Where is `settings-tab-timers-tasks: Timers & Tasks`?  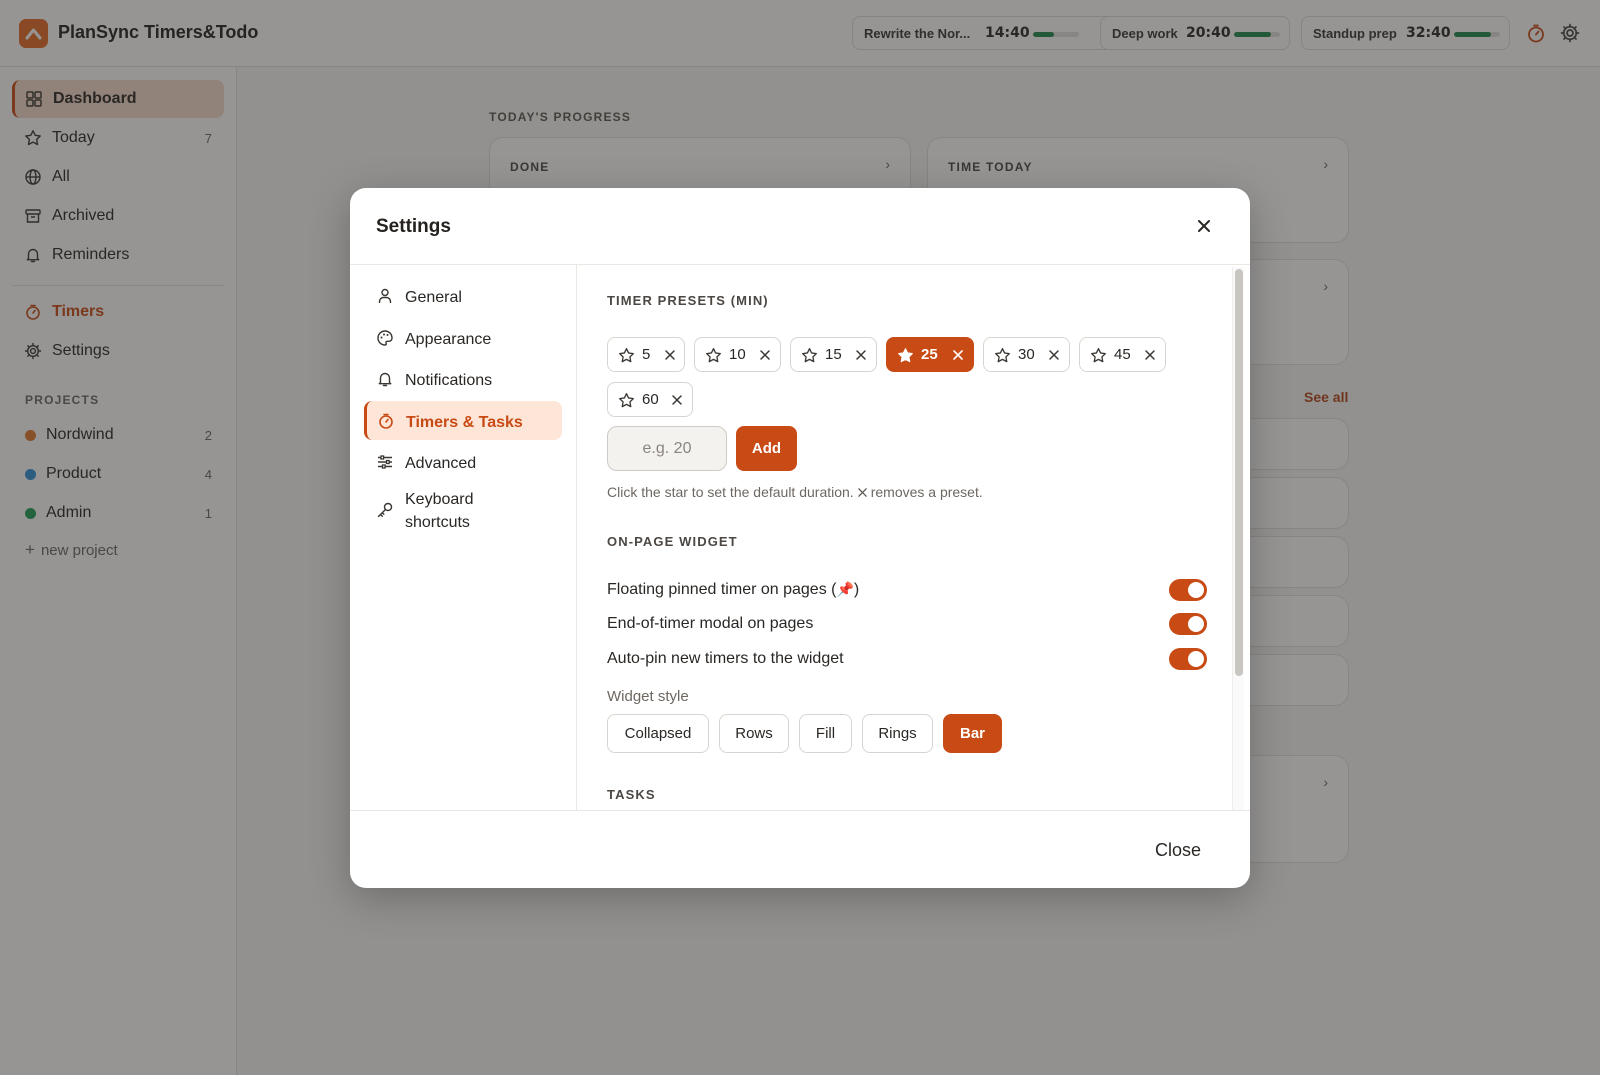 settings-tab-timers-tasks: Timers & Tasks is located at coordinates (463, 420).